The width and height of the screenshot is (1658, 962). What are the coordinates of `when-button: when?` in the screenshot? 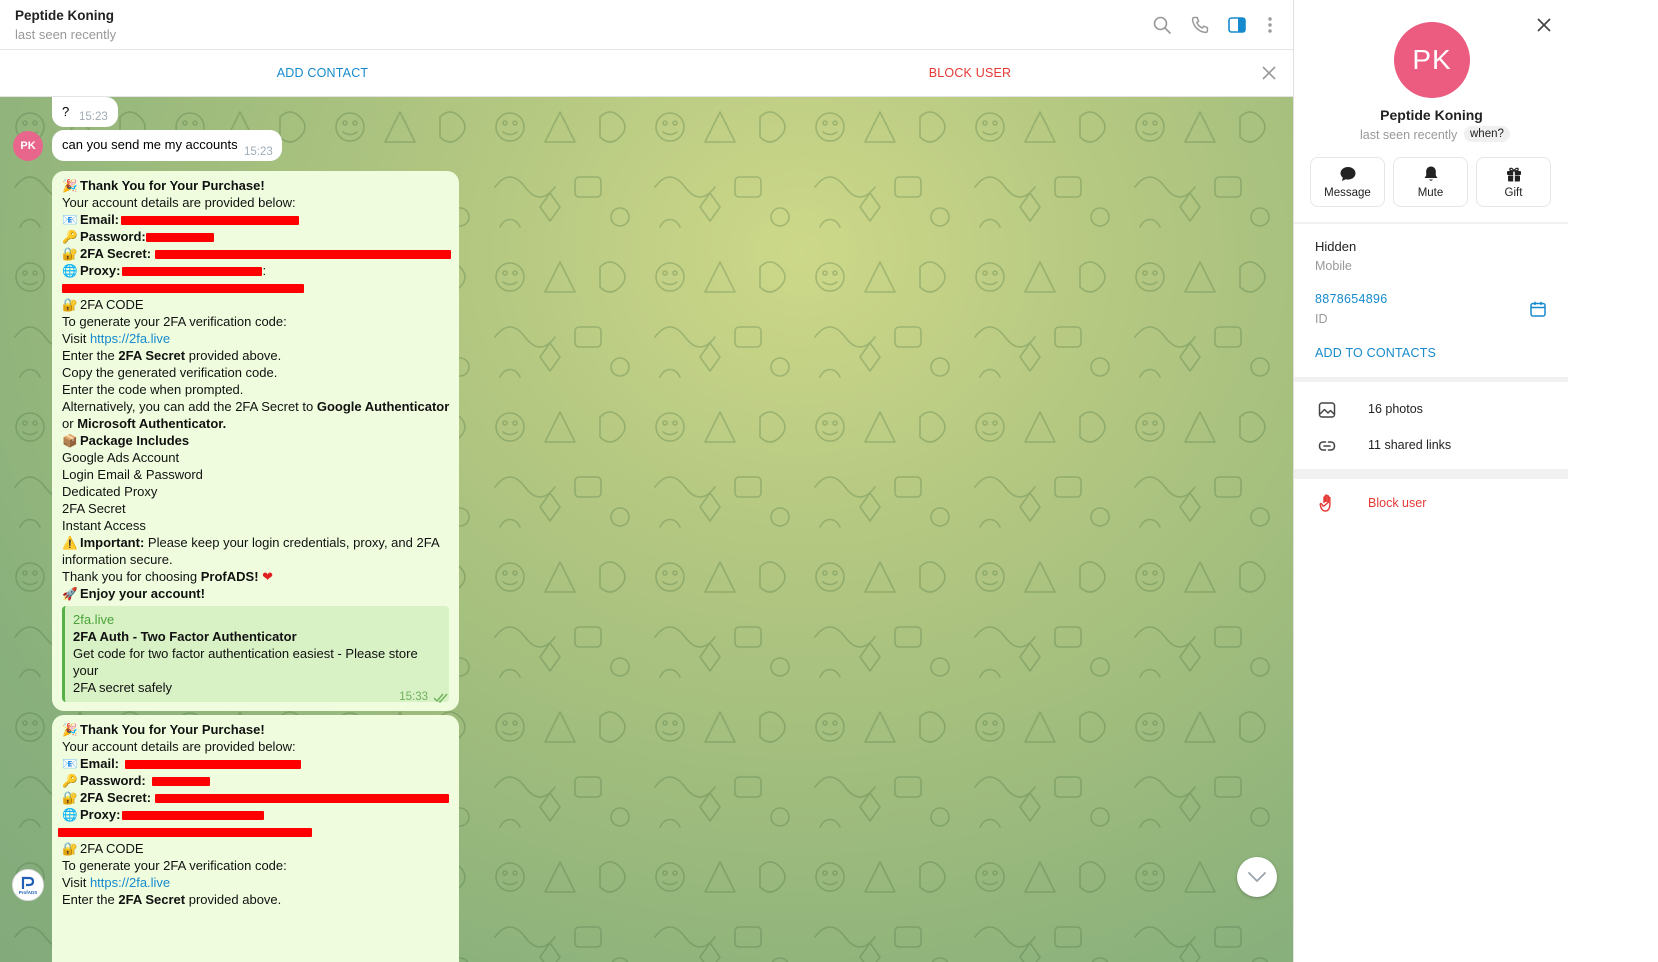 It's located at (1487, 134).